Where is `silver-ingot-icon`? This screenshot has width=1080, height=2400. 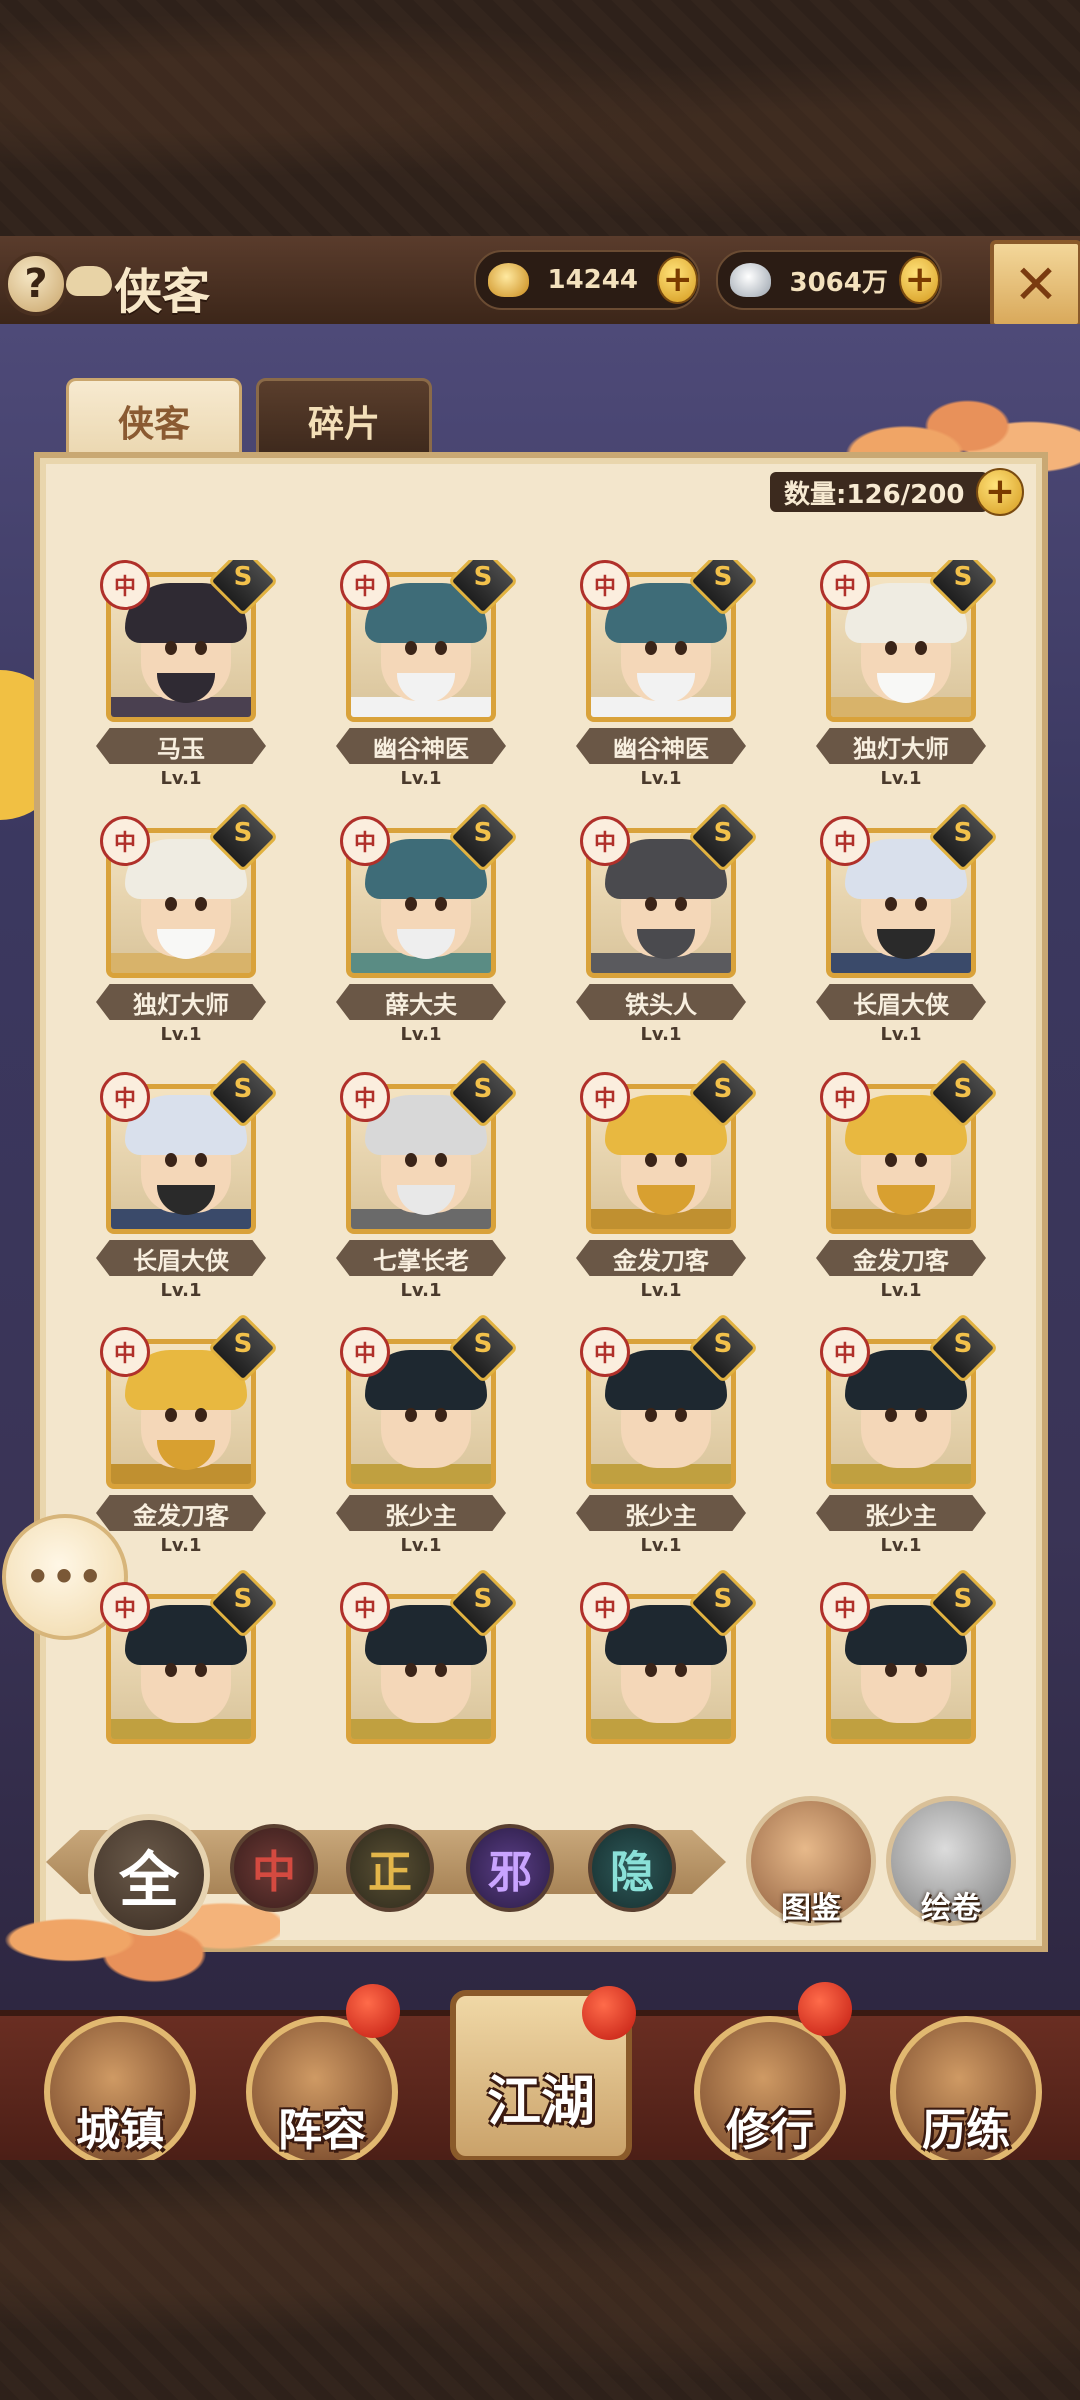
silver-ingot-icon is located at coordinates (751, 280).